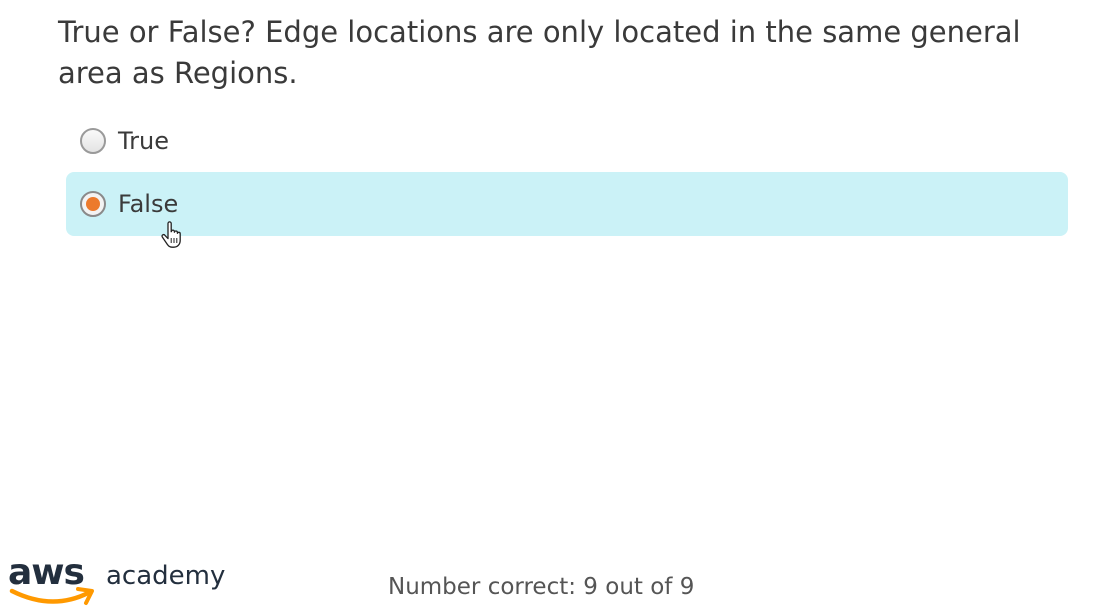 This screenshot has width=1105, height=615. Describe the element at coordinates (541, 587) in the screenshot. I see `score-text: Number correct: 9 out of 9` at that location.